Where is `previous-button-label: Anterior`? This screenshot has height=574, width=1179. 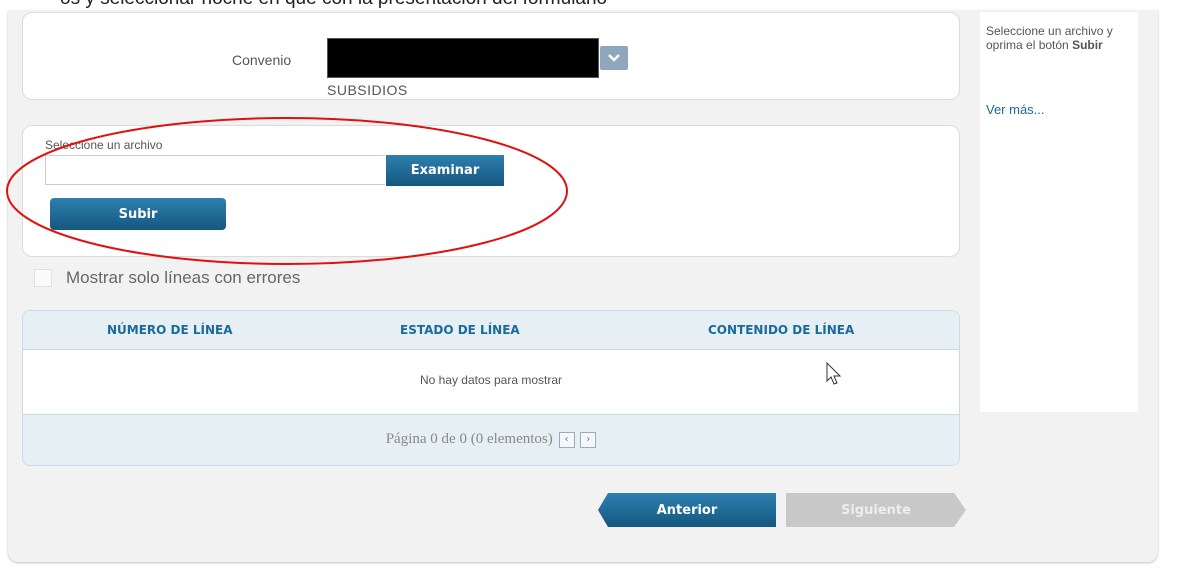 previous-button-label: Anterior is located at coordinates (687, 510).